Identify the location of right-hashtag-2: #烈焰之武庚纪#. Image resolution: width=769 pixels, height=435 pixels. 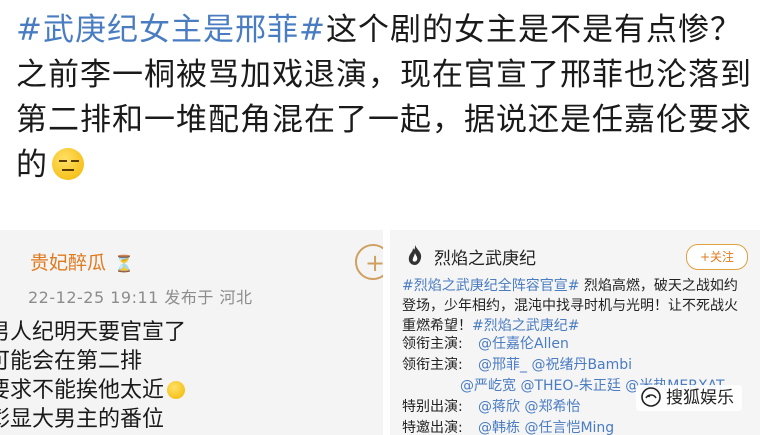
(525, 326).